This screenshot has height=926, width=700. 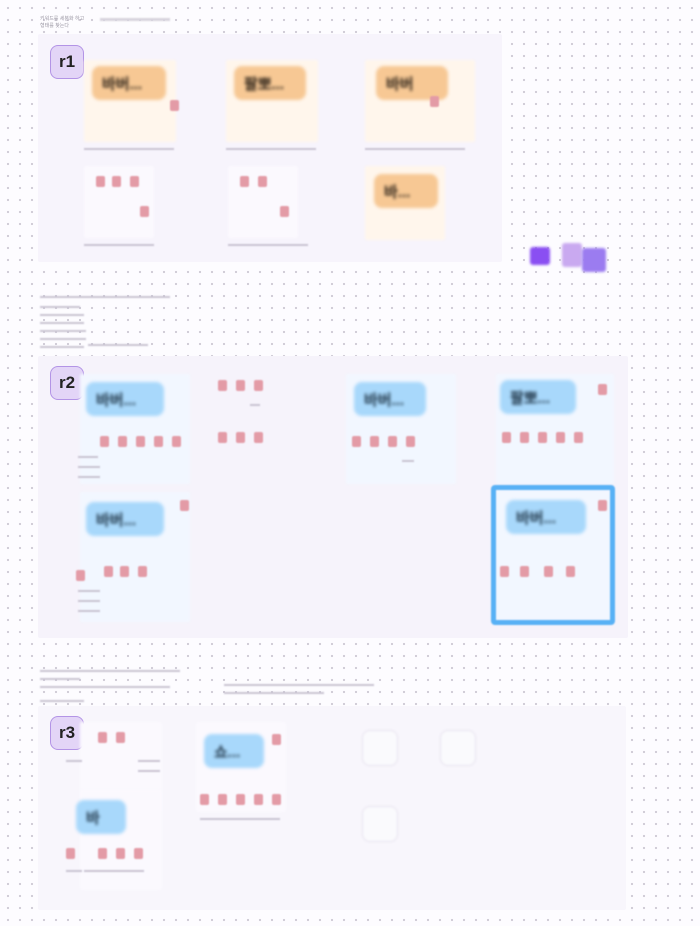 What do you see at coordinates (54, 26) in the screenshot?
I see `header-line-2: 형태를 찾는다` at bounding box center [54, 26].